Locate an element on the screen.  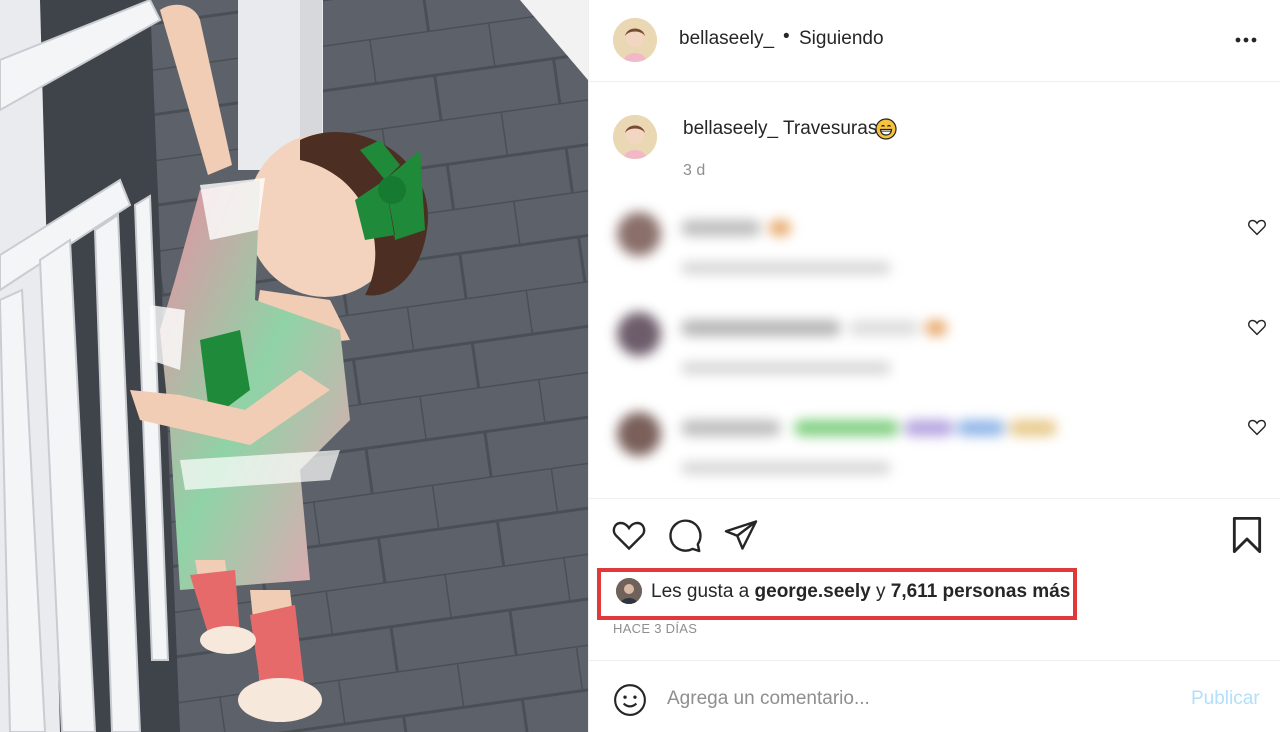
post-timestamp: HACE 3 DÍAS is located at coordinates (655, 628).